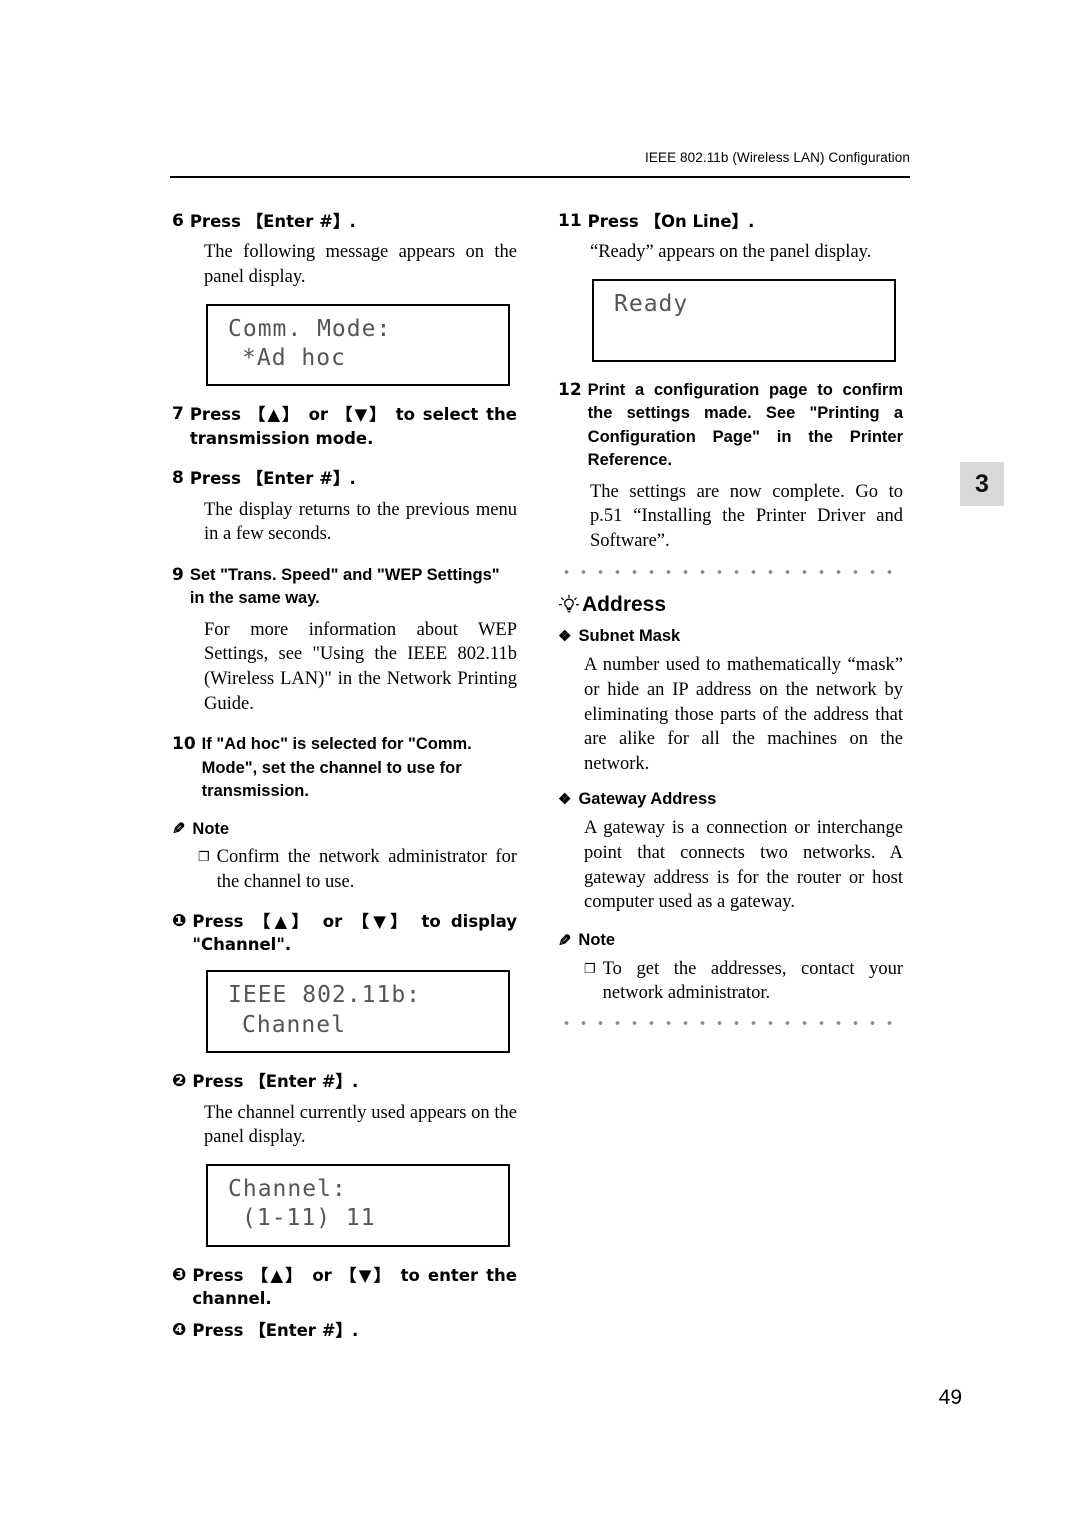 This screenshot has height=1528, width=1080. Describe the element at coordinates (647, 799) in the screenshot. I see `gateway-address-label: Gateway Address` at that location.